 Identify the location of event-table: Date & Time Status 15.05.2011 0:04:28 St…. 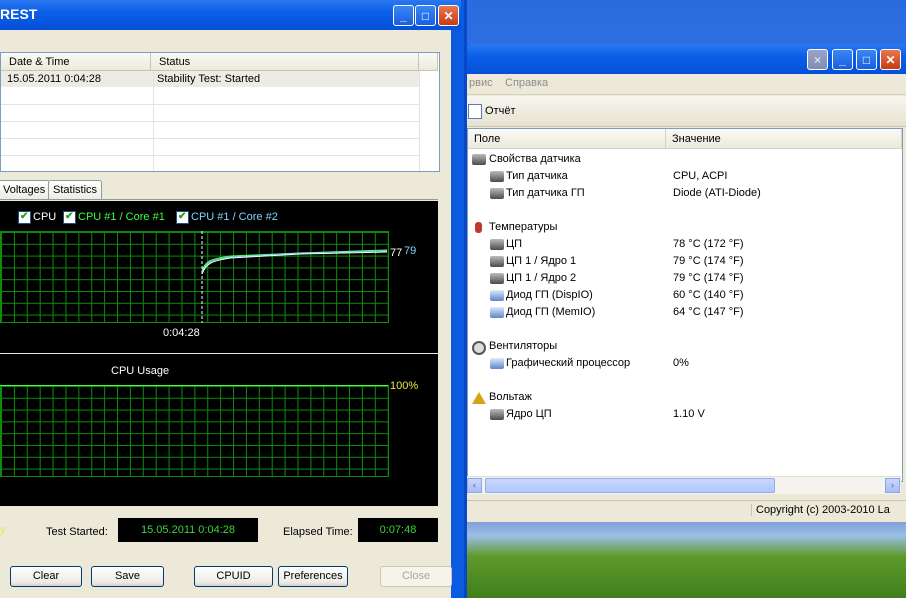
(220, 112).